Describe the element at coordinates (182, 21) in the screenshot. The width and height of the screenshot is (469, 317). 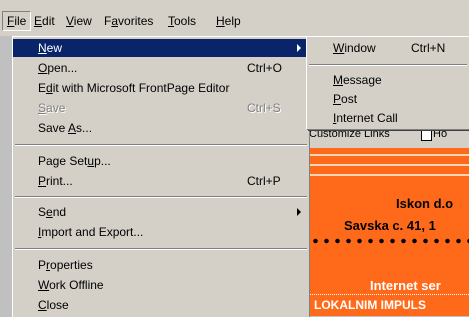
I see `menu-tools: Tools` at that location.